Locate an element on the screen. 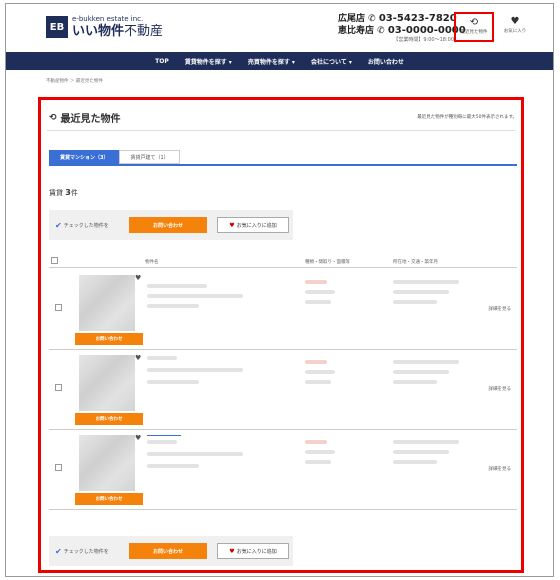 The width and height of the screenshot is (560, 580). nav-top: TOP is located at coordinates (162, 61).